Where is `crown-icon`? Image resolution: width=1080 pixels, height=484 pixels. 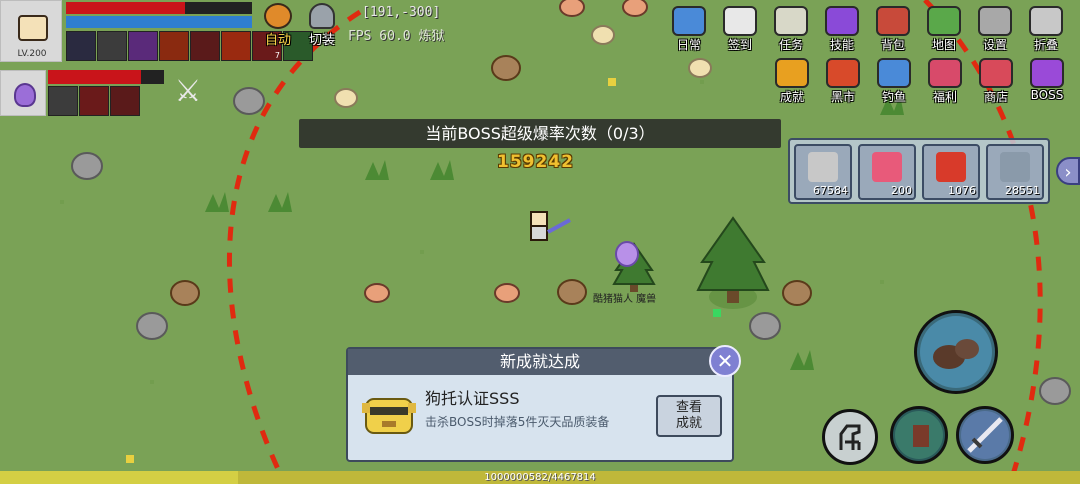
crown-icon is located at coordinates (843, 73).